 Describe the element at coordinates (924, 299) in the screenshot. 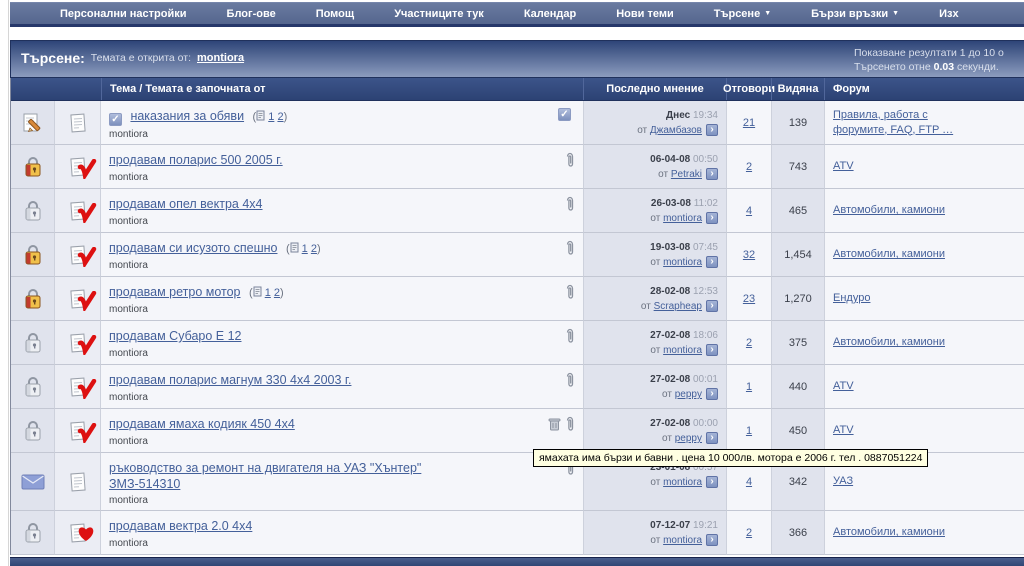

I see `forum-cell: Ендуро` at that location.